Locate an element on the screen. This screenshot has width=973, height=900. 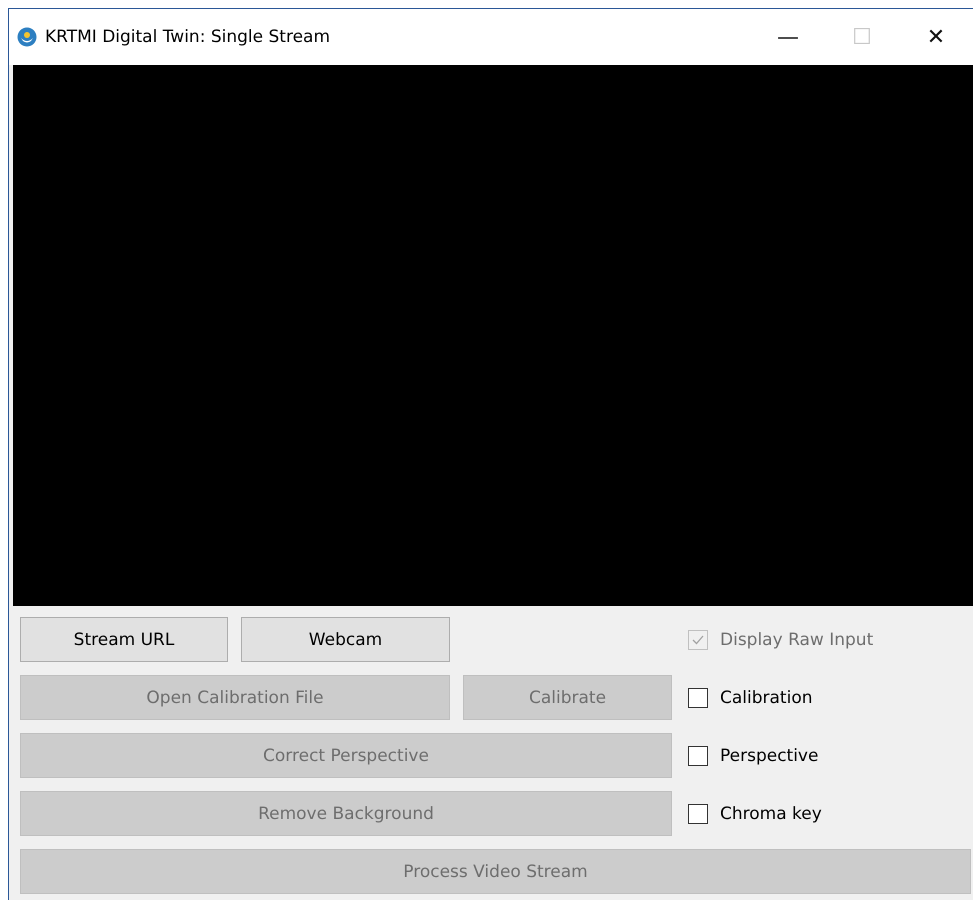
close-button: ✕ is located at coordinates (936, 37).